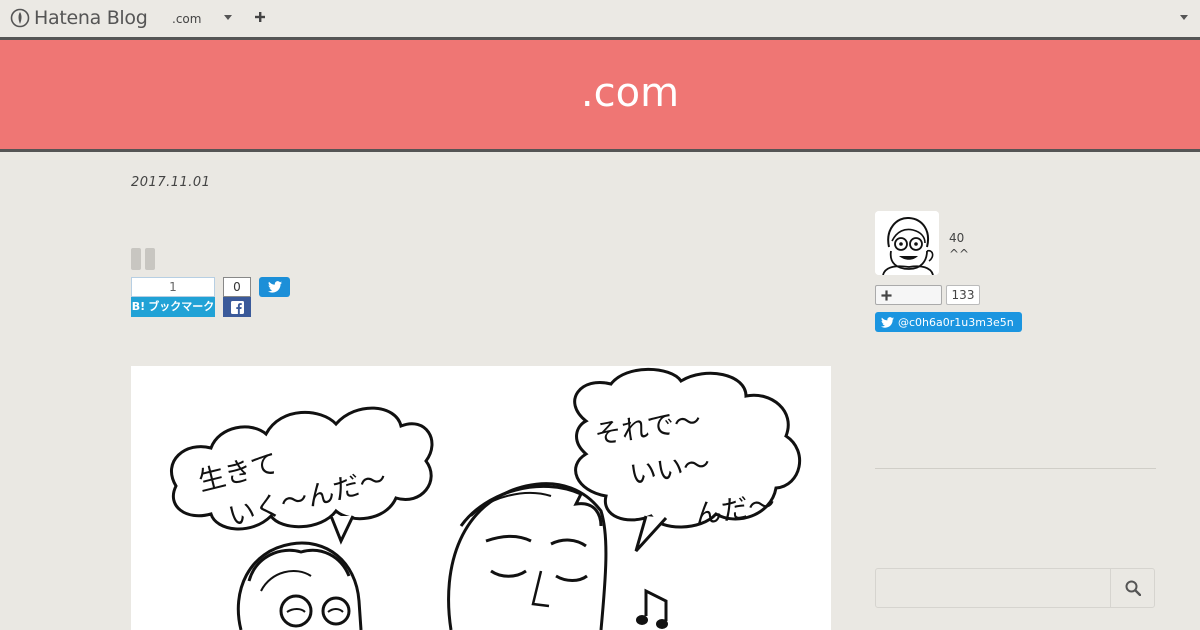 The width and height of the screenshot is (1200, 630). I want to click on search-icon, so click(1133, 588).